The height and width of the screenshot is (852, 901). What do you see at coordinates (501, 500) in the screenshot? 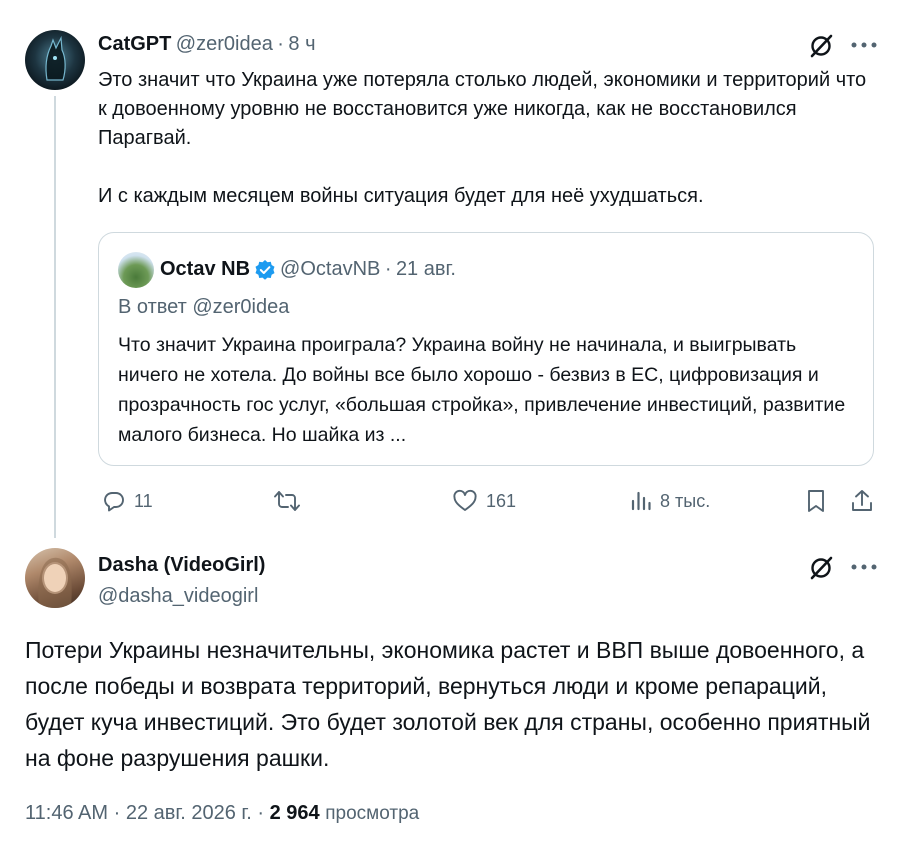
I see `like-count: 161` at bounding box center [501, 500].